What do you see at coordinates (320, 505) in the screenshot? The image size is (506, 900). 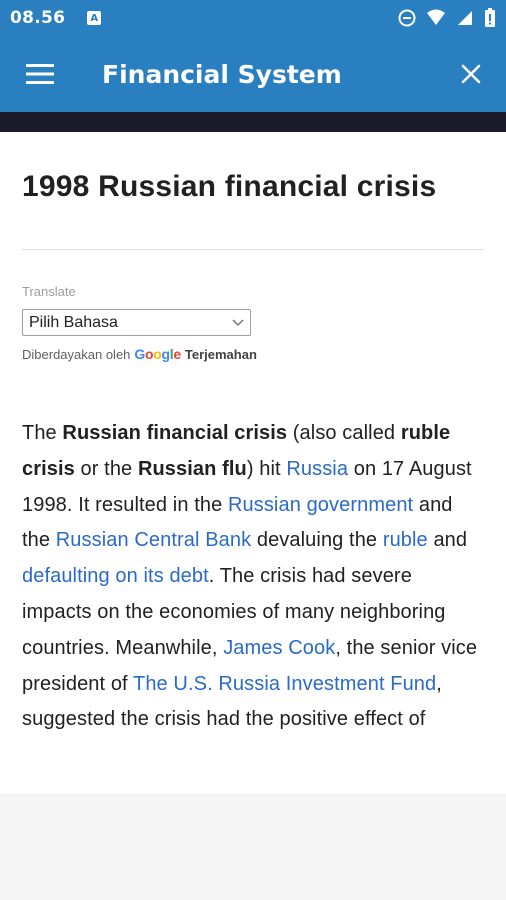 I see `link-russian-government: Russian government` at bounding box center [320, 505].